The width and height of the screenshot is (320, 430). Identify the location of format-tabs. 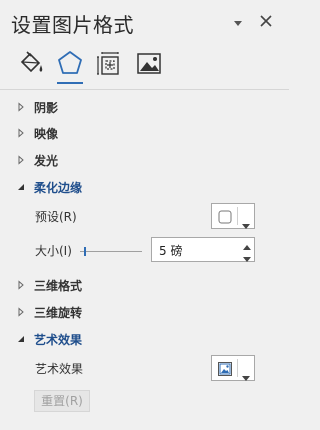
(144, 67).